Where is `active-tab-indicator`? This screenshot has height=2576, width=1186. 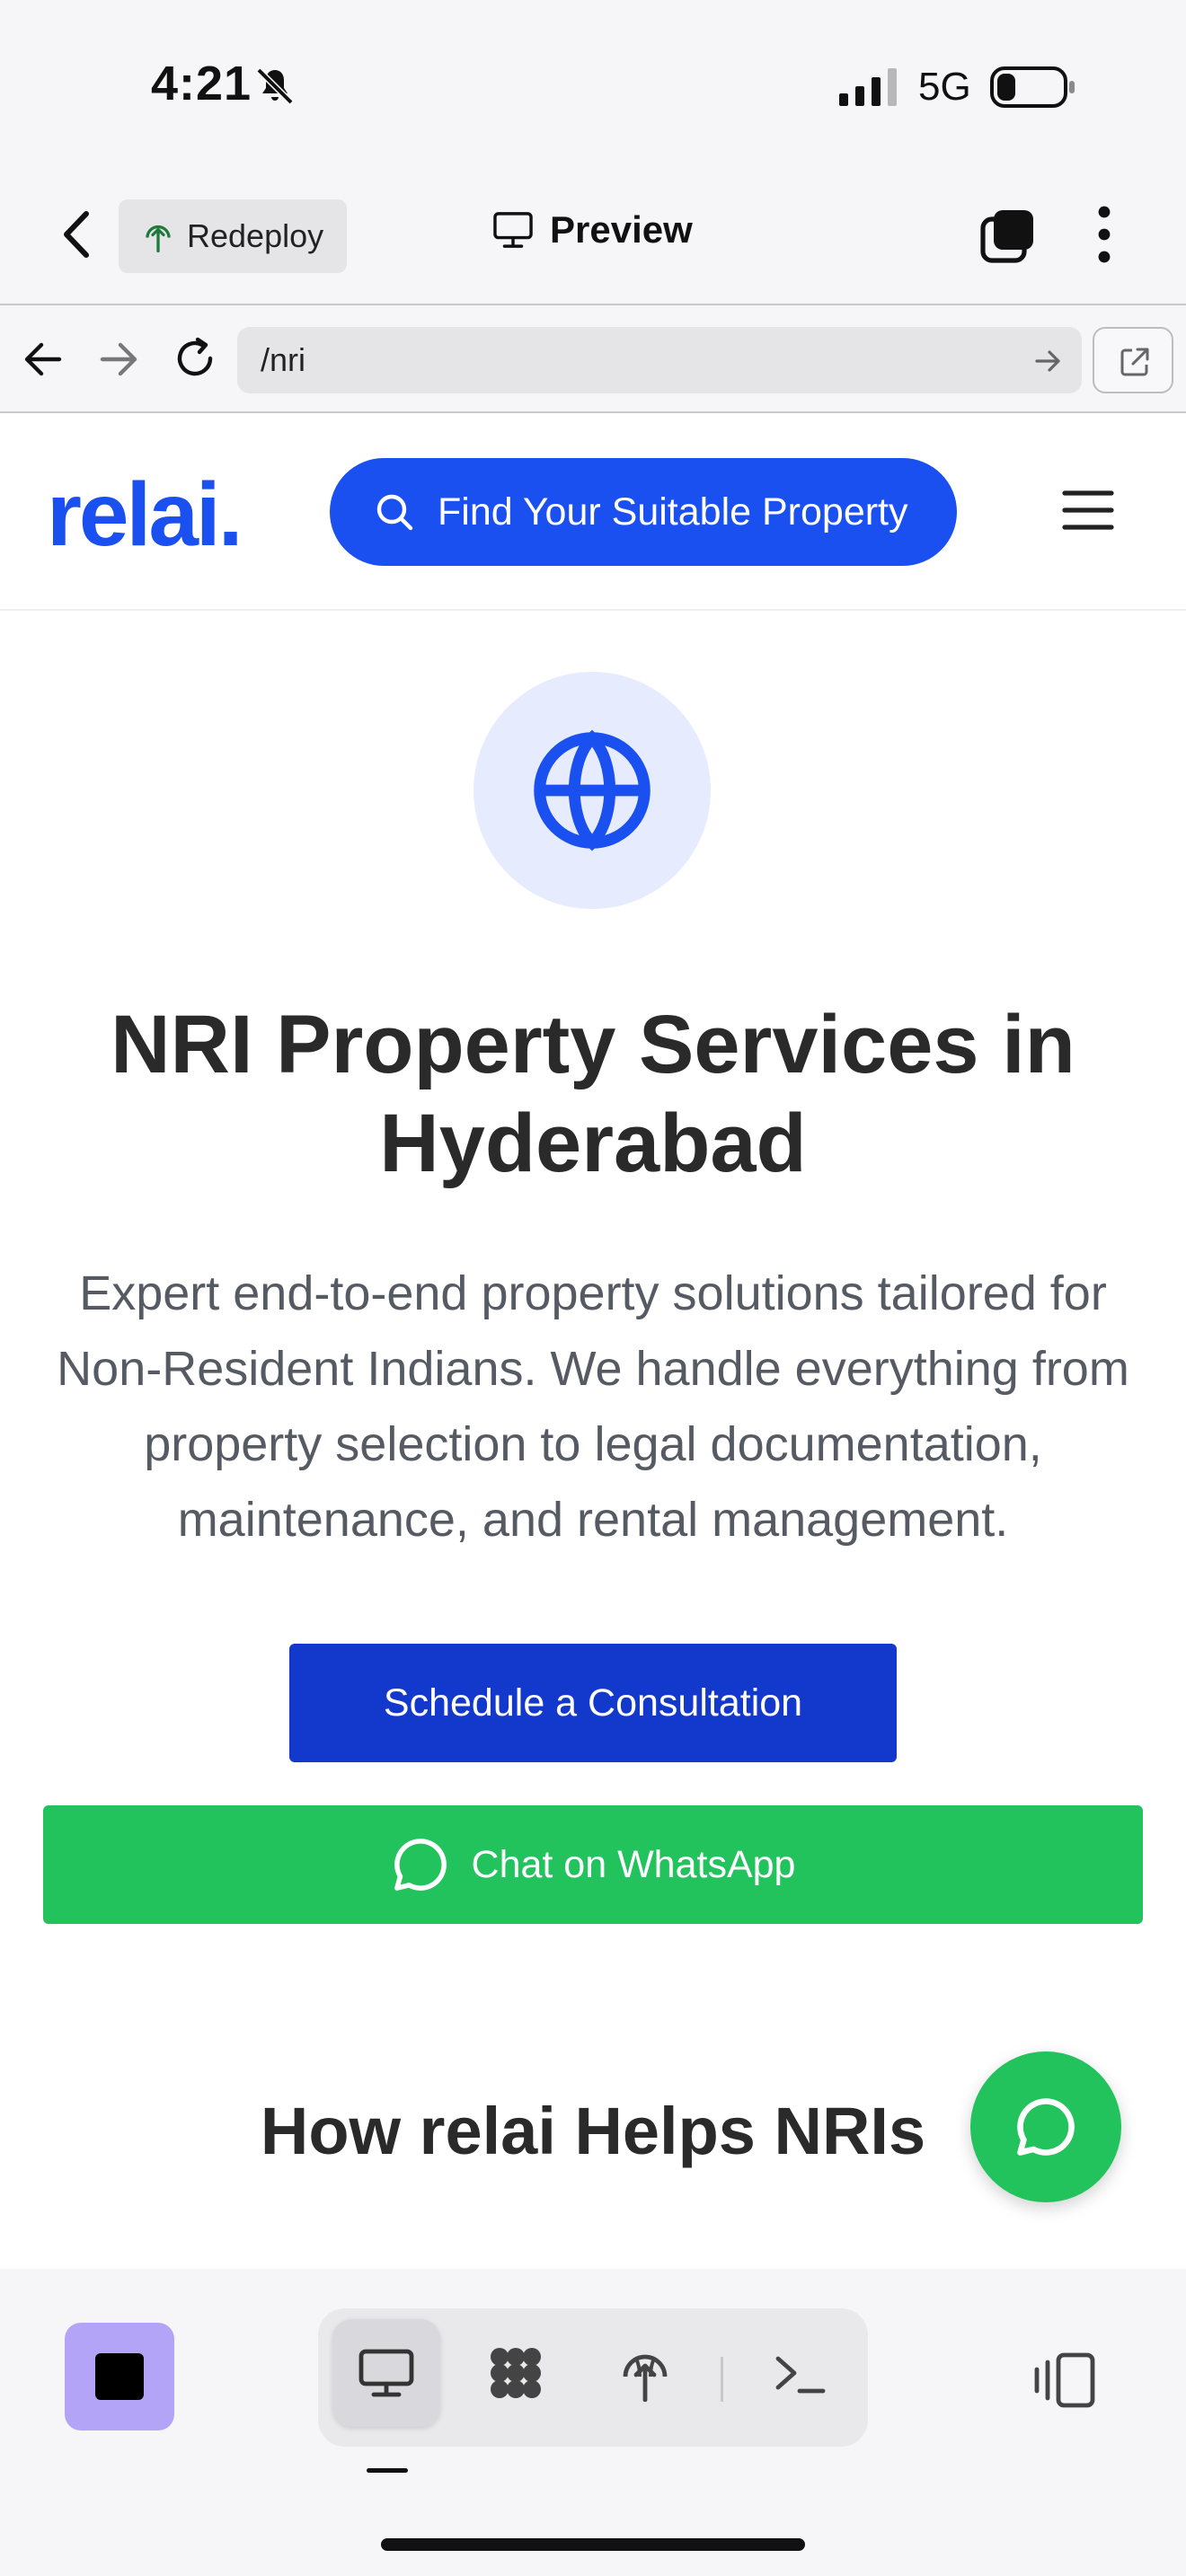 active-tab-indicator is located at coordinates (387, 2470).